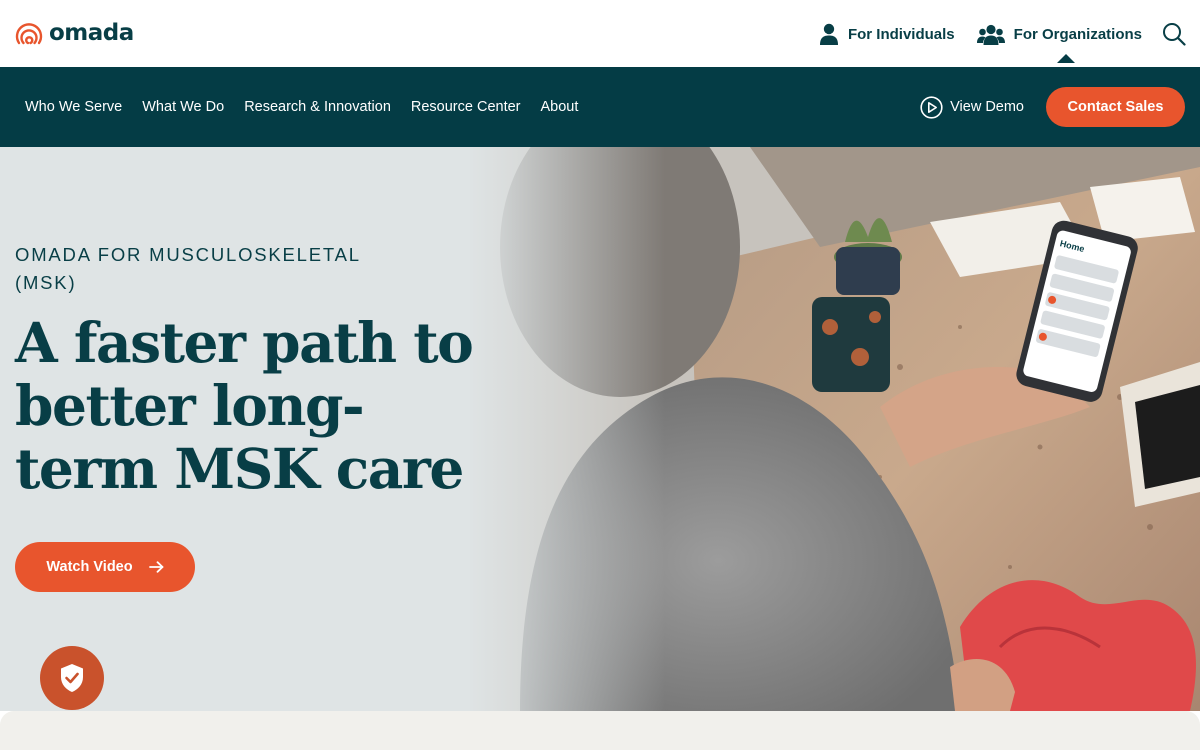  I want to click on watch-video-button: Watch Video, so click(105, 567).